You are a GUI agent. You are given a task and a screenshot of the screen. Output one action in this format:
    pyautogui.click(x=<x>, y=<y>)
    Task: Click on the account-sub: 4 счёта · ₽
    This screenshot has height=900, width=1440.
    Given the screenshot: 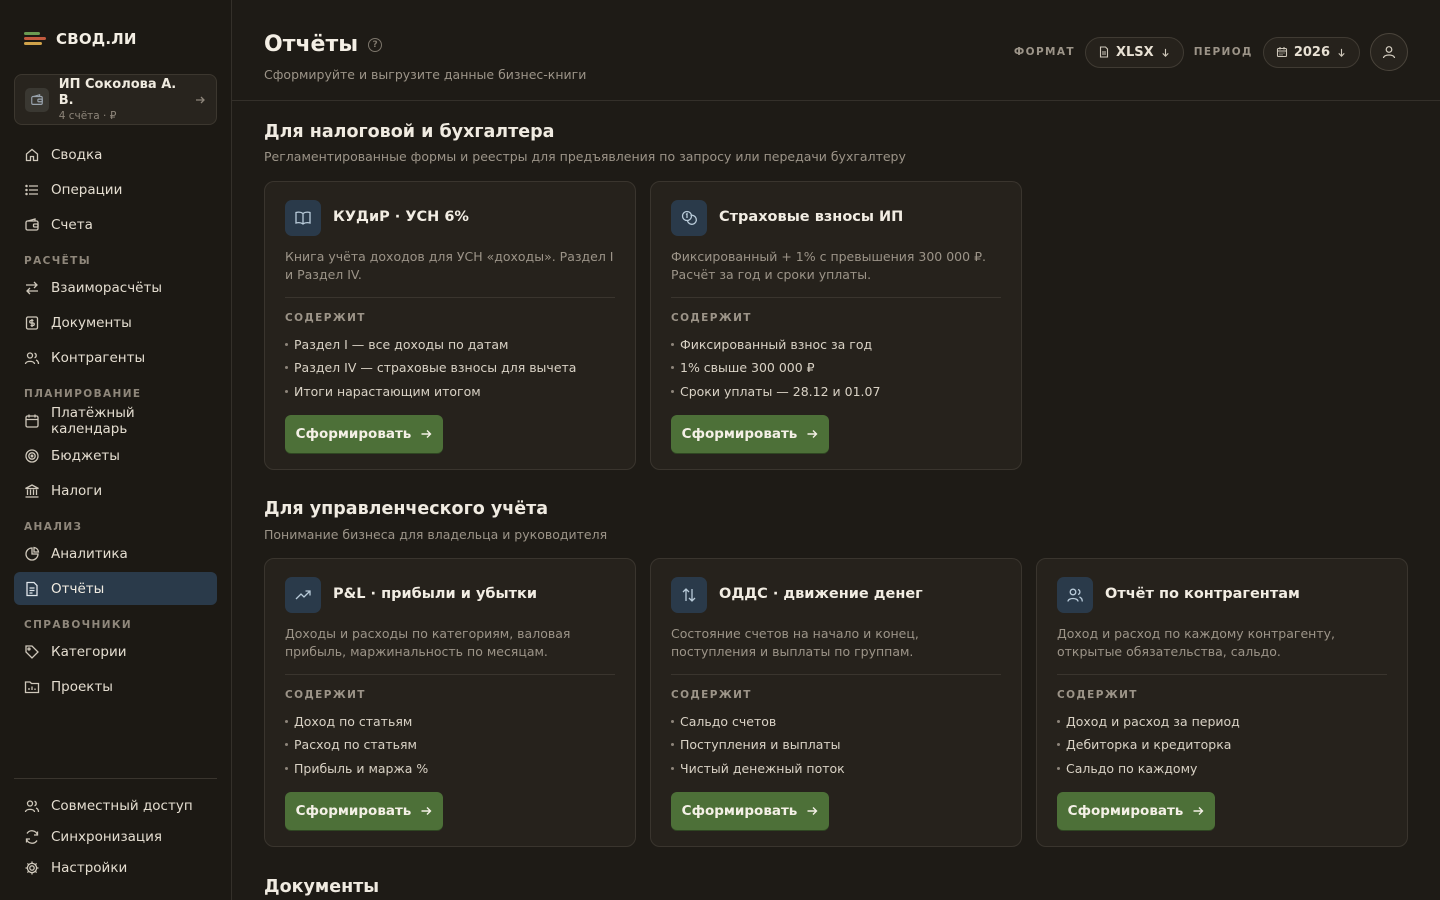 What is the action you would take?
    pyautogui.click(x=87, y=115)
    